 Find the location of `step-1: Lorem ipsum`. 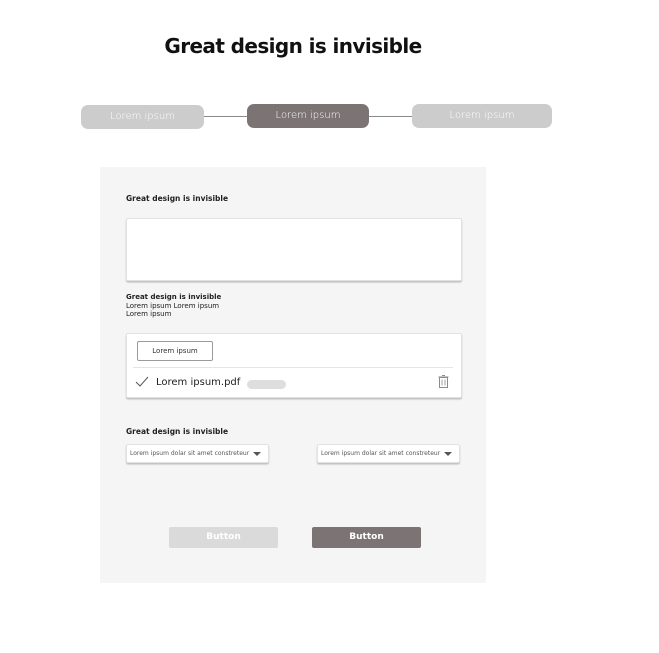

step-1: Lorem ipsum is located at coordinates (142, 117).